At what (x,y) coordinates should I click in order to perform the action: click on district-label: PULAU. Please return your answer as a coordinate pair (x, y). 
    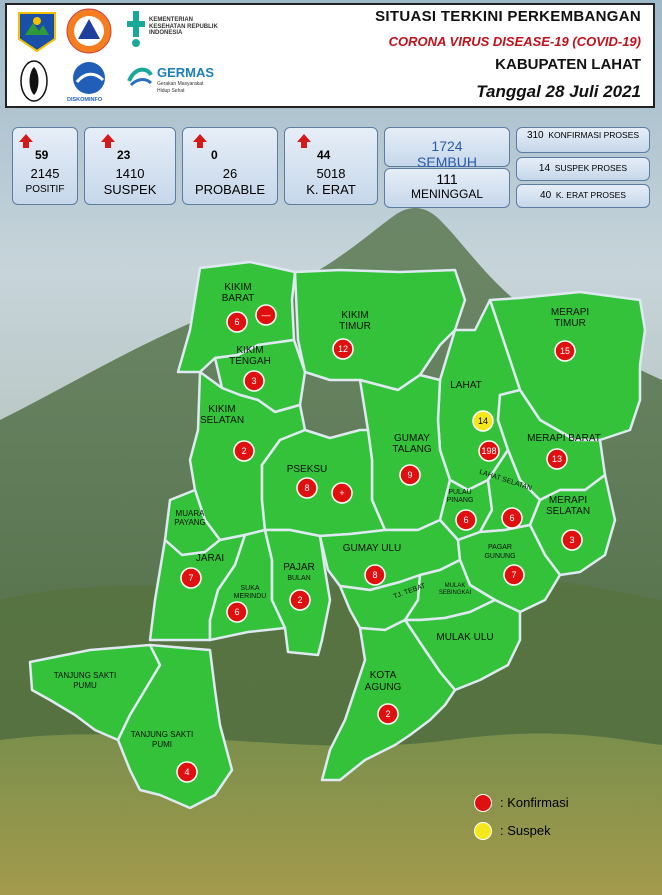
    Looking at the image, I should click on (459, 492).